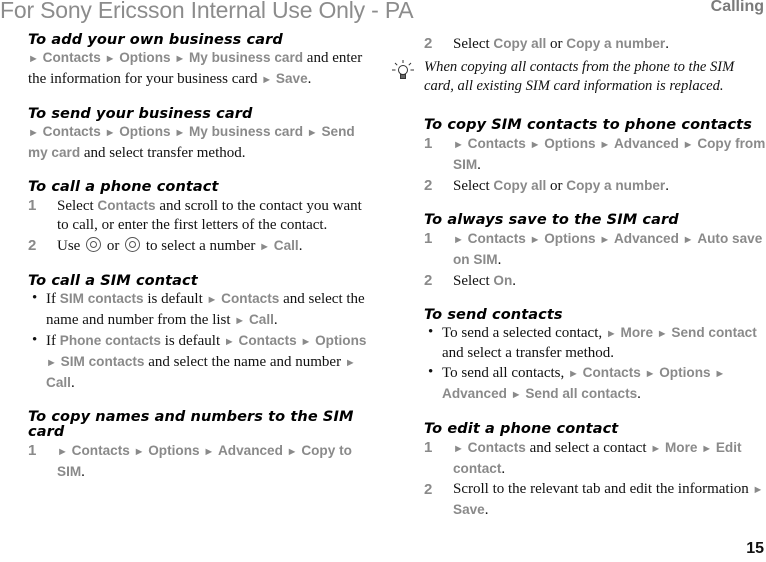  What do you see at coordinates (528, 353) in the screenshot?
I see `body-text: and select a transfer method.` at bounding box center [528, 353].